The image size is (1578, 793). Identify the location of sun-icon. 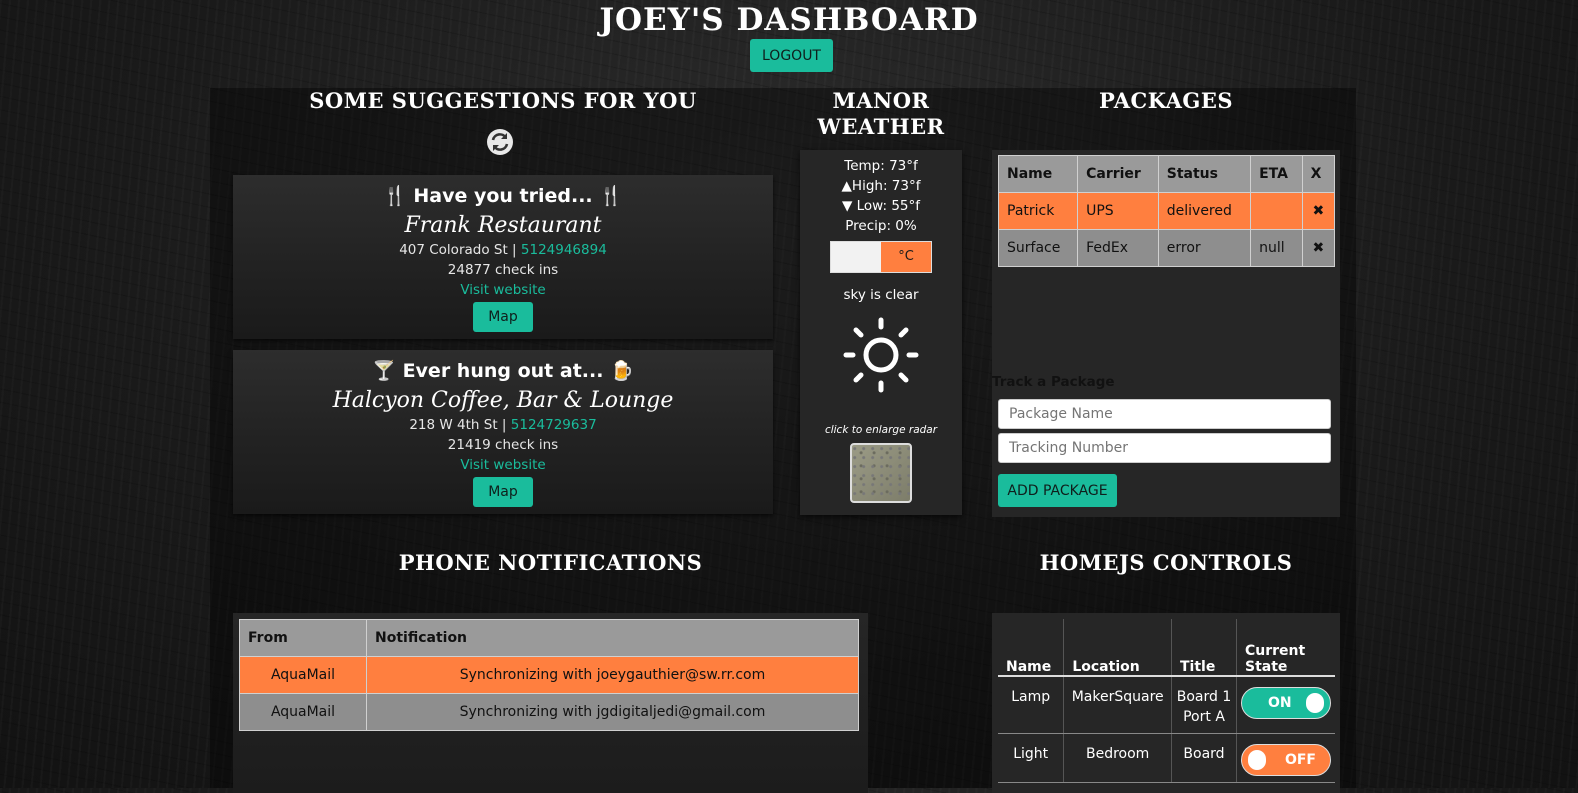
(881, 355).